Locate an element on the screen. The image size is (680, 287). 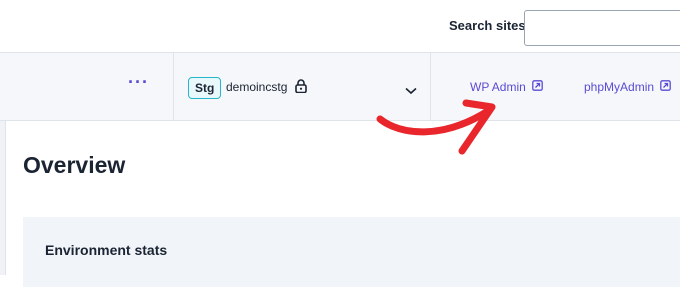
lock-icon is located at coordinates (301, 88).